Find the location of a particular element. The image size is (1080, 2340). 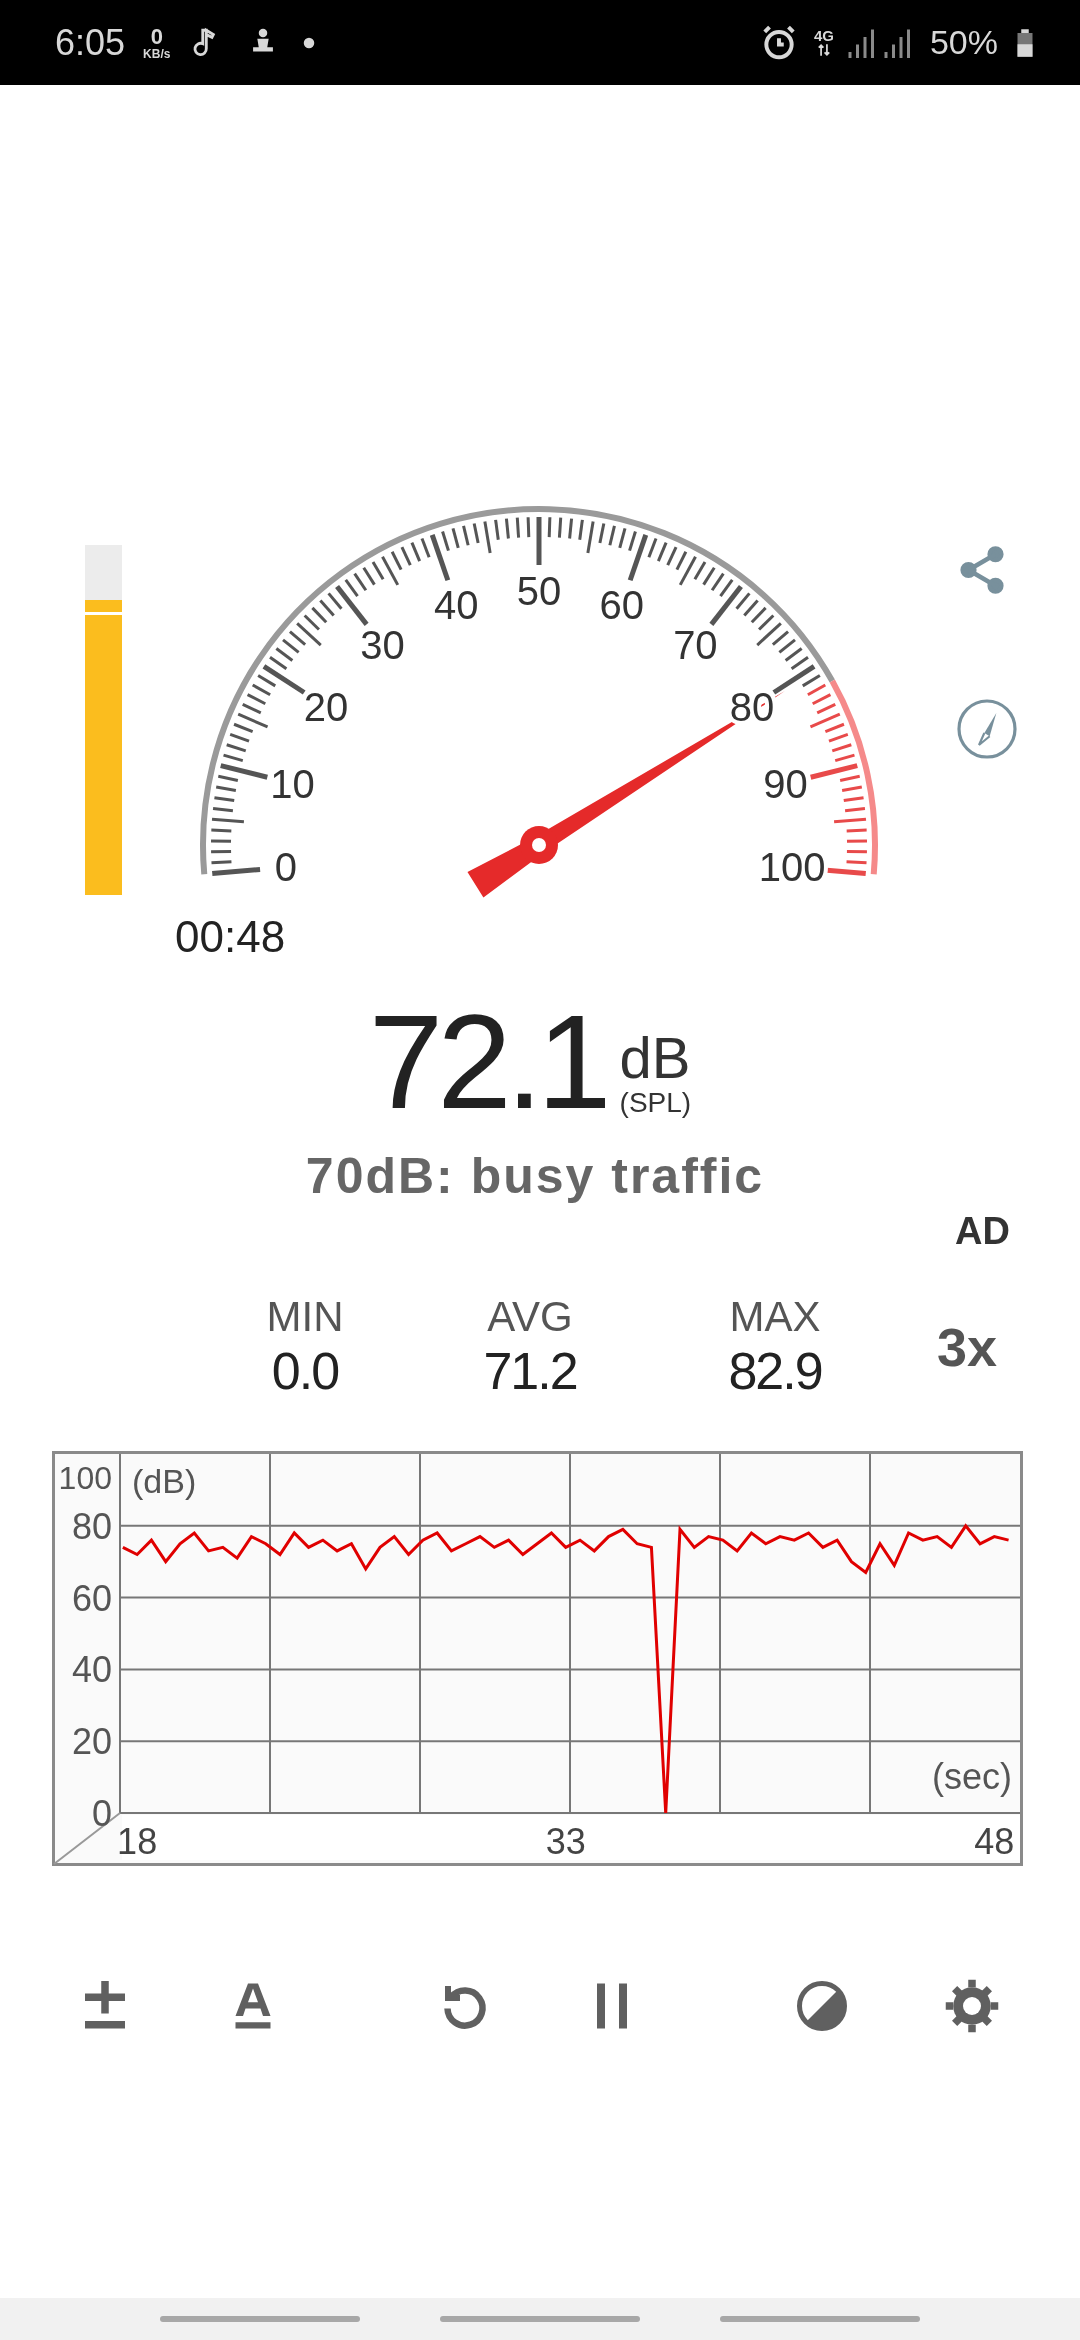

battery-percent: 50% is located at coordinates (963, 42).